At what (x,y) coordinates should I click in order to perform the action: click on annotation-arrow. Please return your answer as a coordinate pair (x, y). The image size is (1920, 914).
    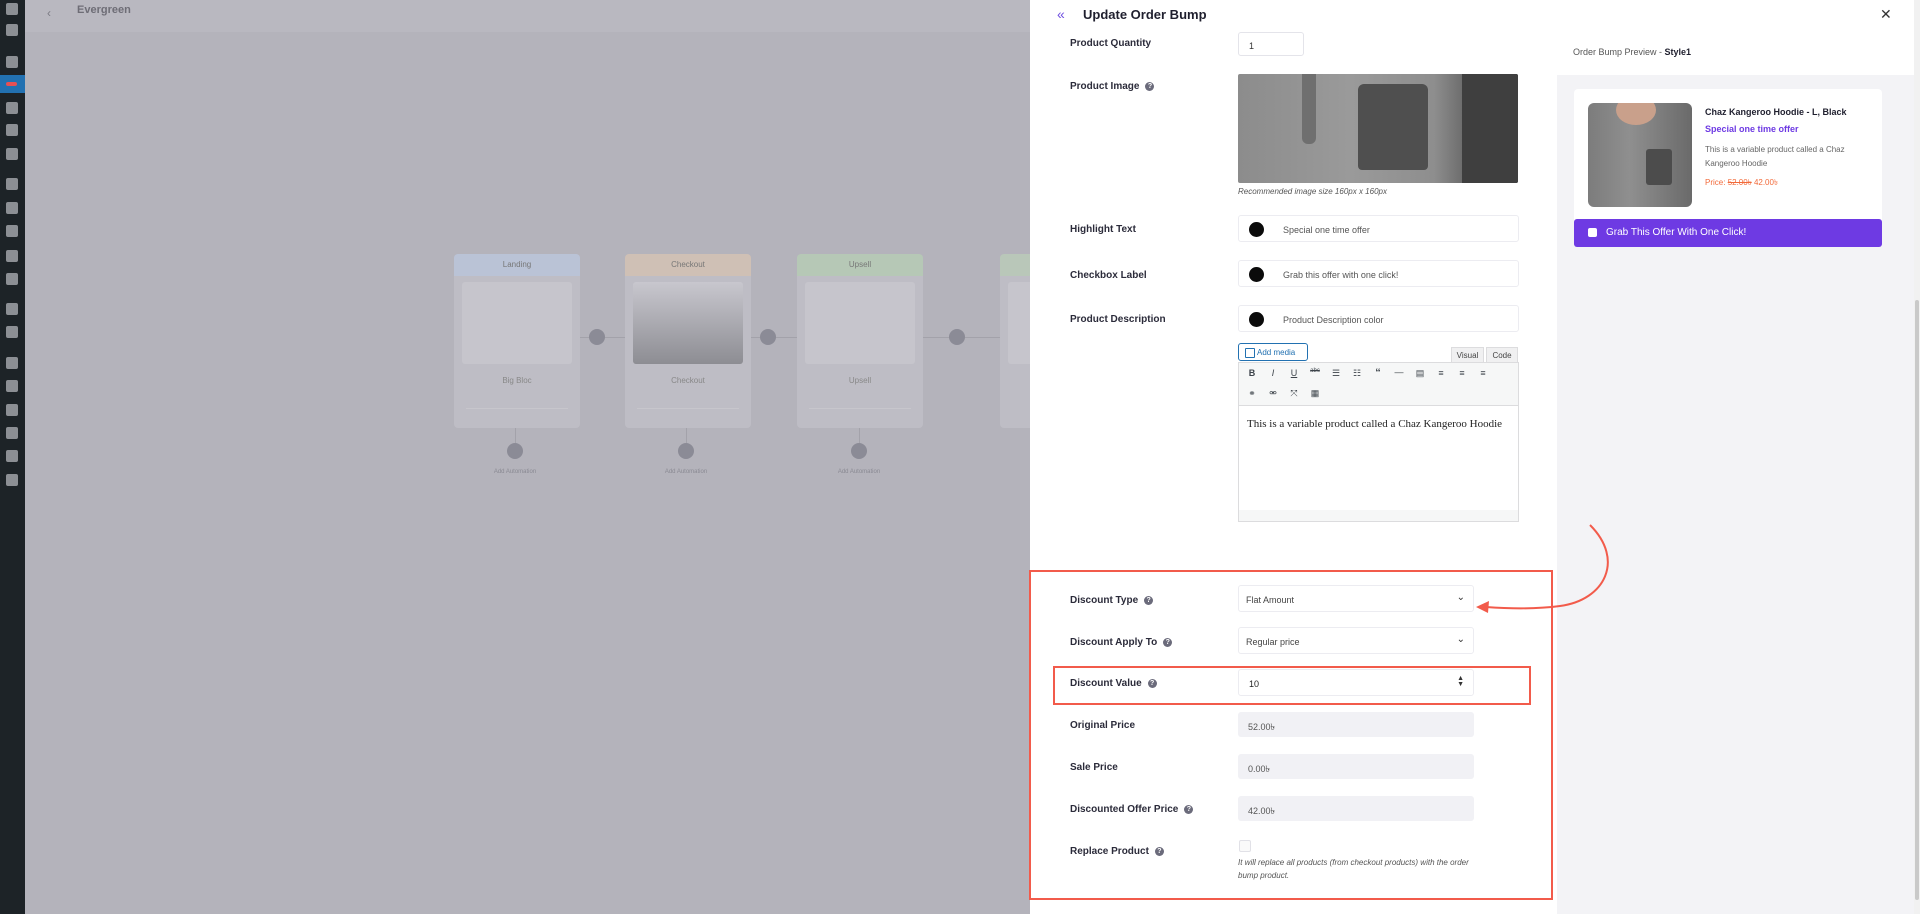
    Looking at the image, I should click on (1542, 568).